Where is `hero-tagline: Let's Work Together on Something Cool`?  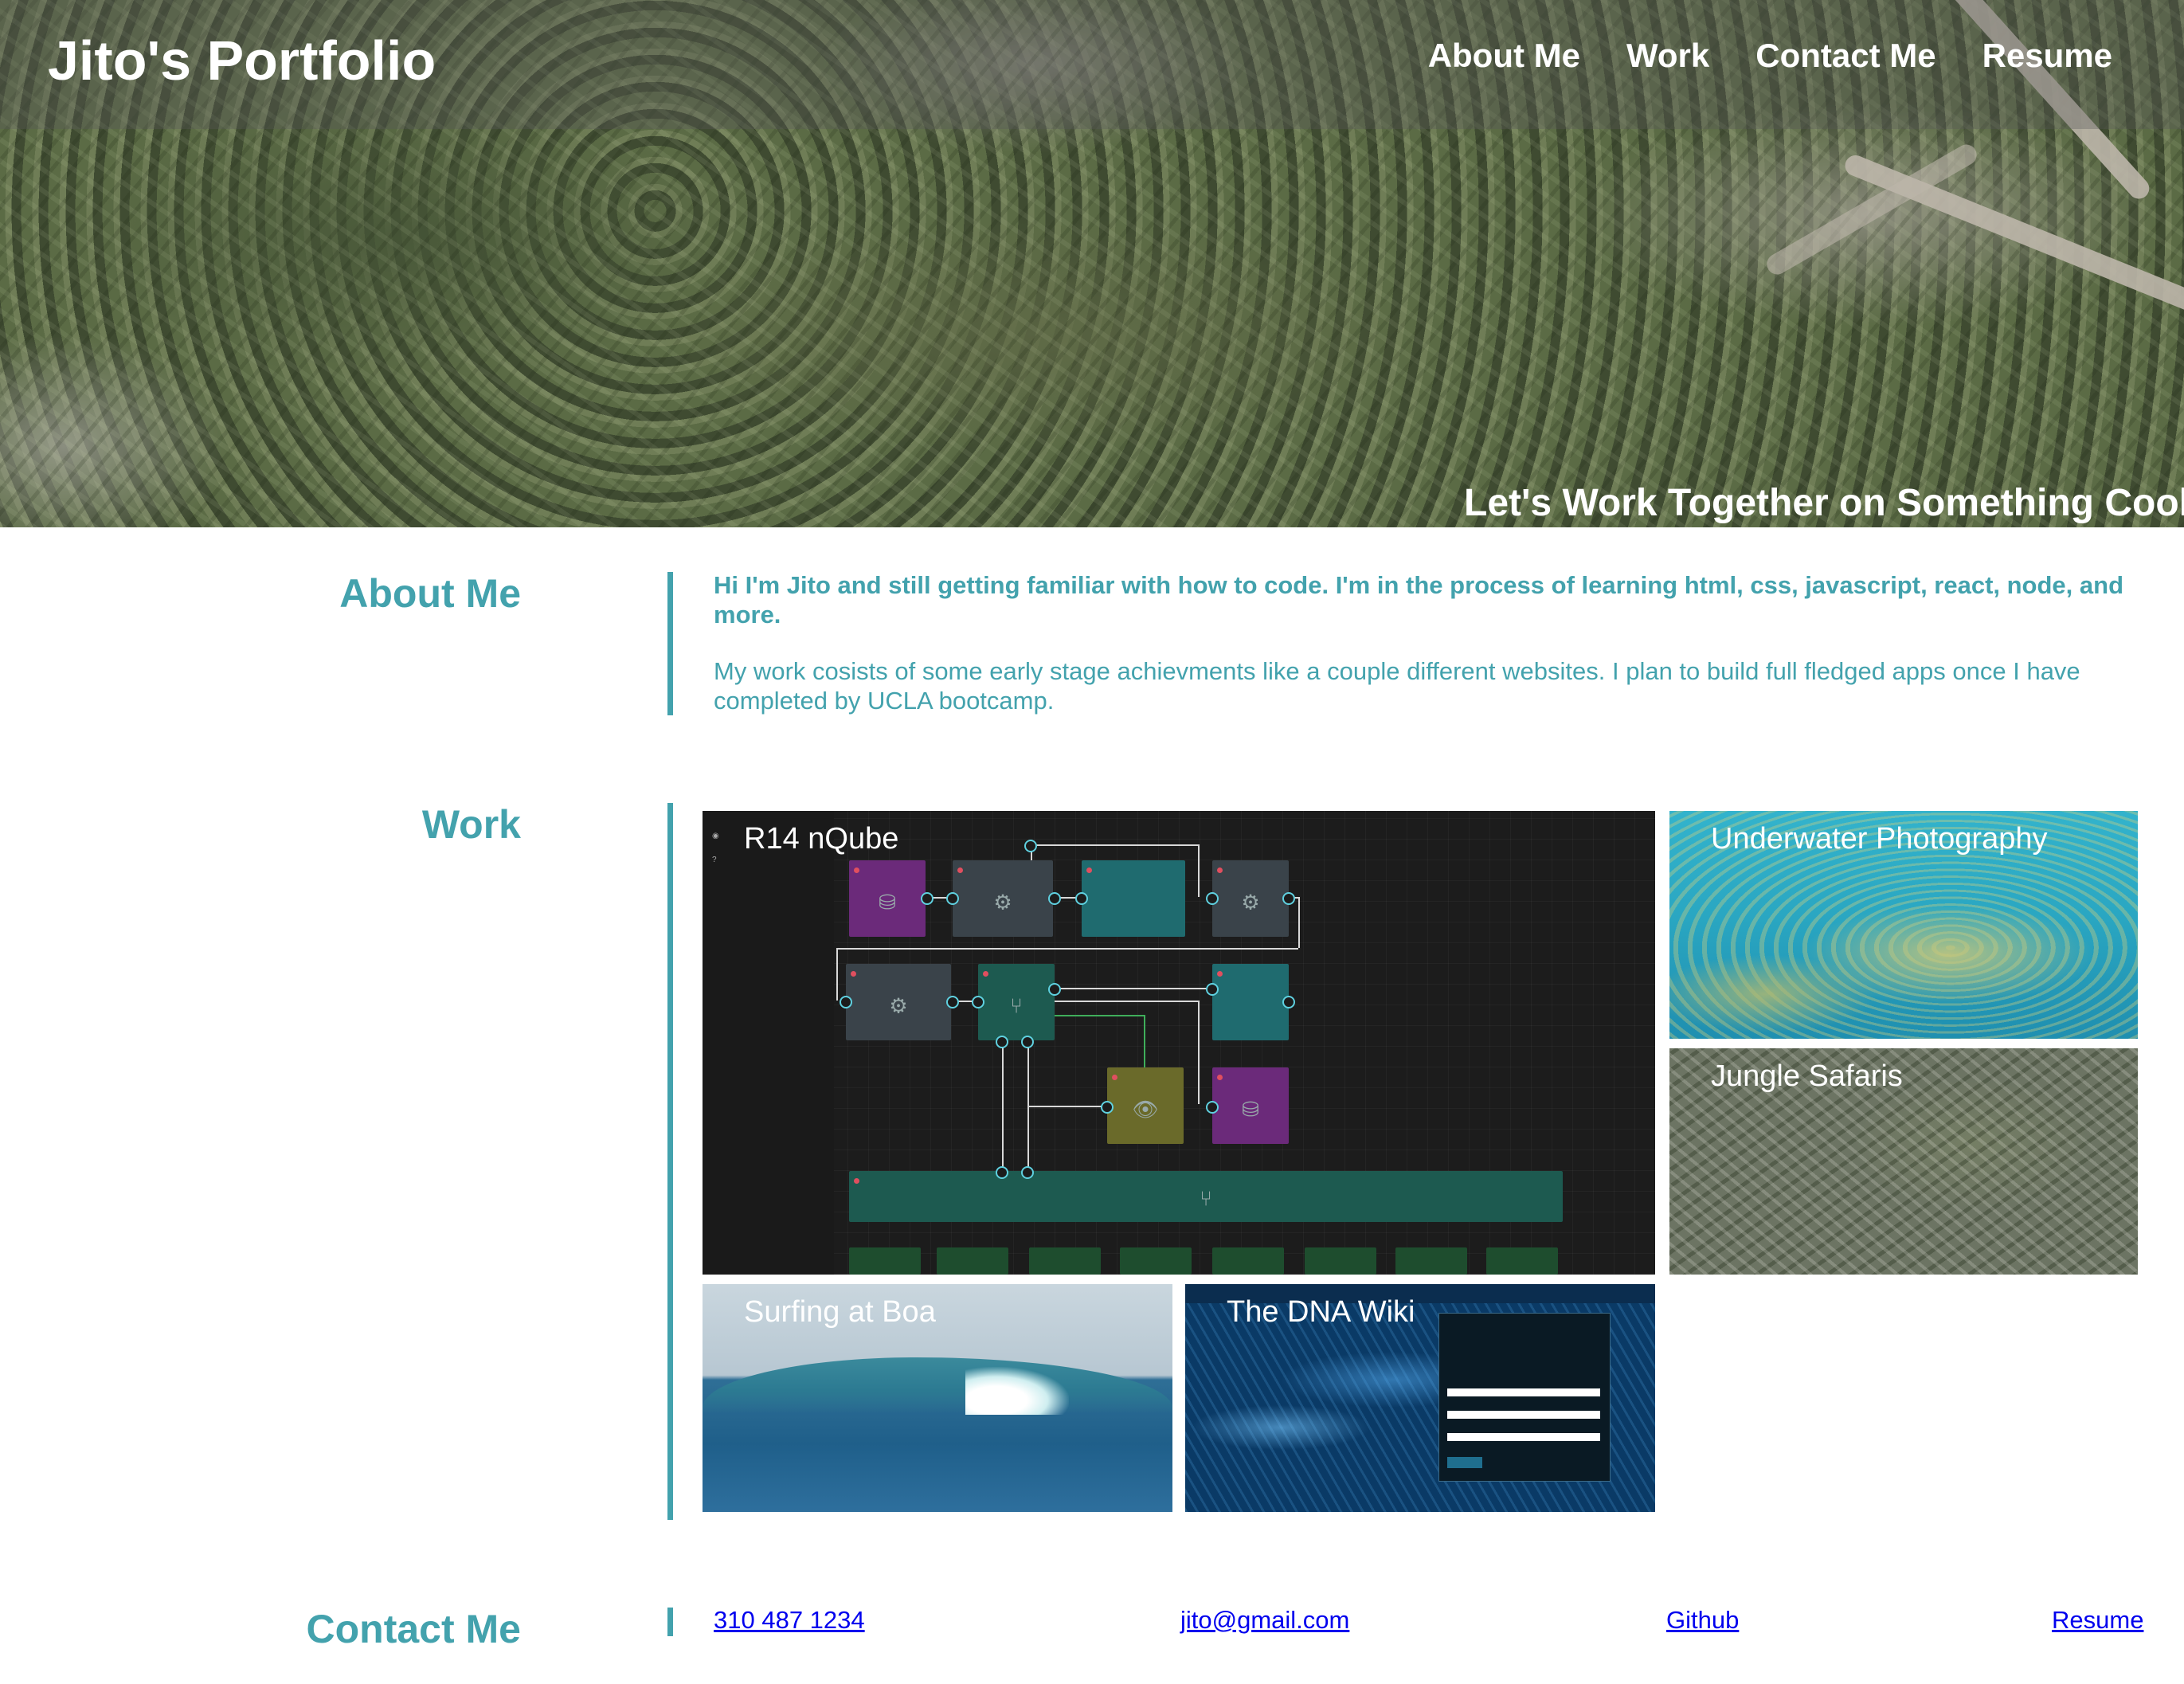
hero-tagline: Let's Work Together on Something Cool is located at coordinates (1824, 503).